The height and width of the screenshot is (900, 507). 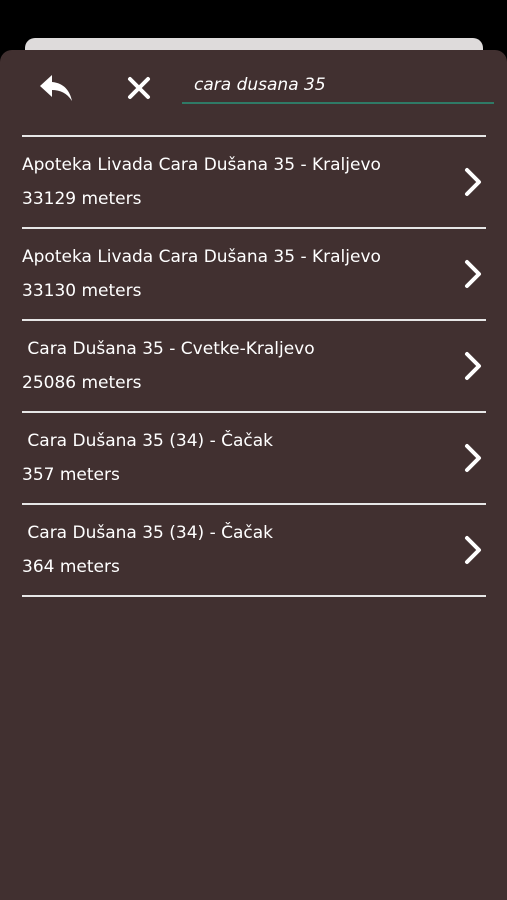 I want to click on back-button, so click(x=56, y=88).